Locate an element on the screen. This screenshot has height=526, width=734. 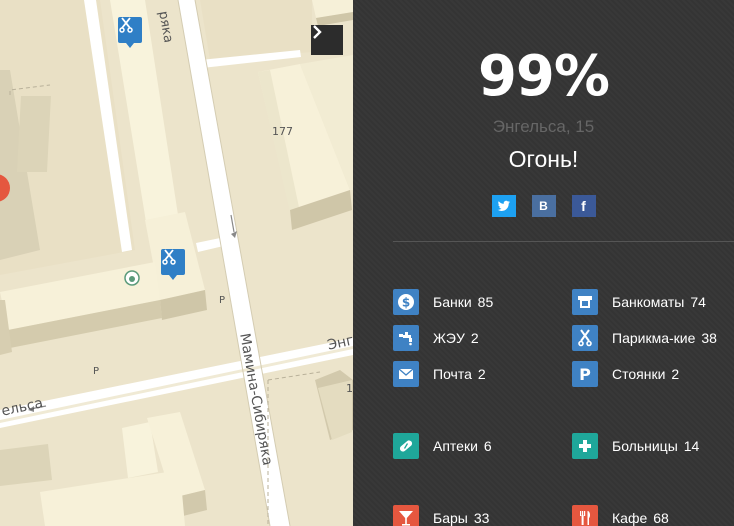
vk-share-button: B is located at coordinates (543, 206).